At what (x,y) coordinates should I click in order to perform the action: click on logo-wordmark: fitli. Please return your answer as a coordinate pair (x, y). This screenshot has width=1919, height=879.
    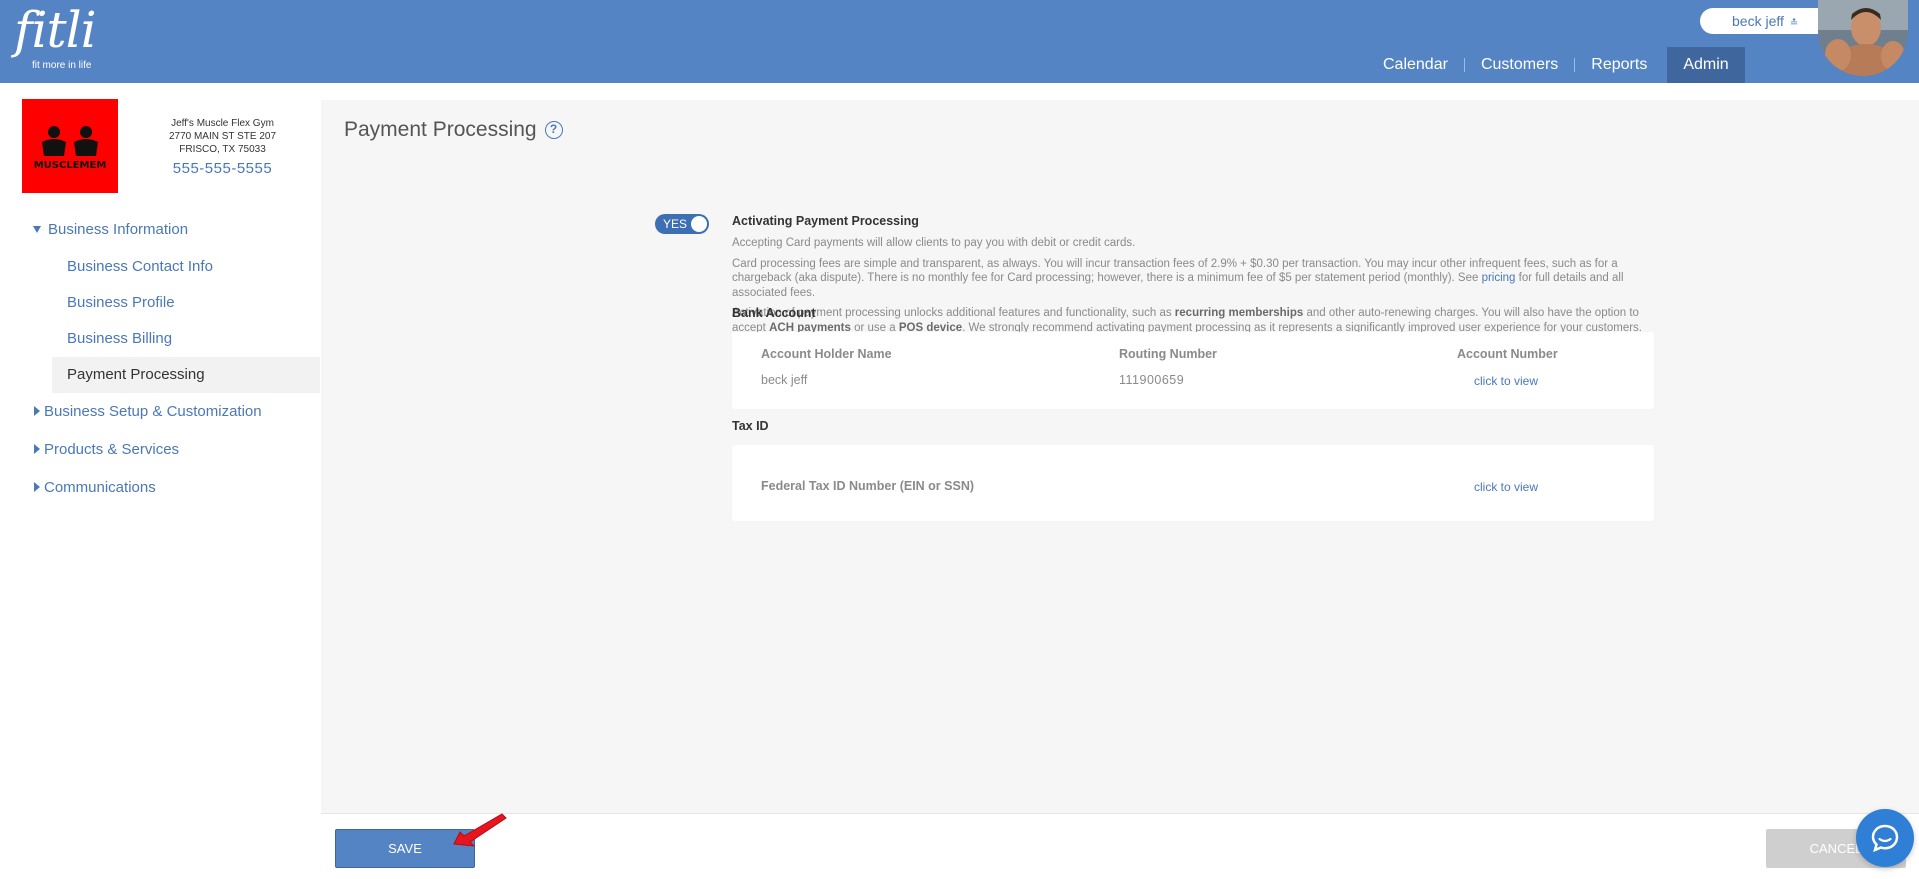
    Looking at the image, I should click on (55, 30).